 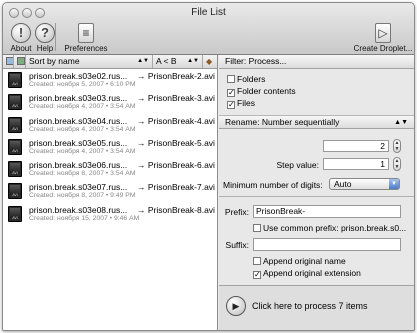 I want to click on window-title: File List, so click(x=208, y=12).